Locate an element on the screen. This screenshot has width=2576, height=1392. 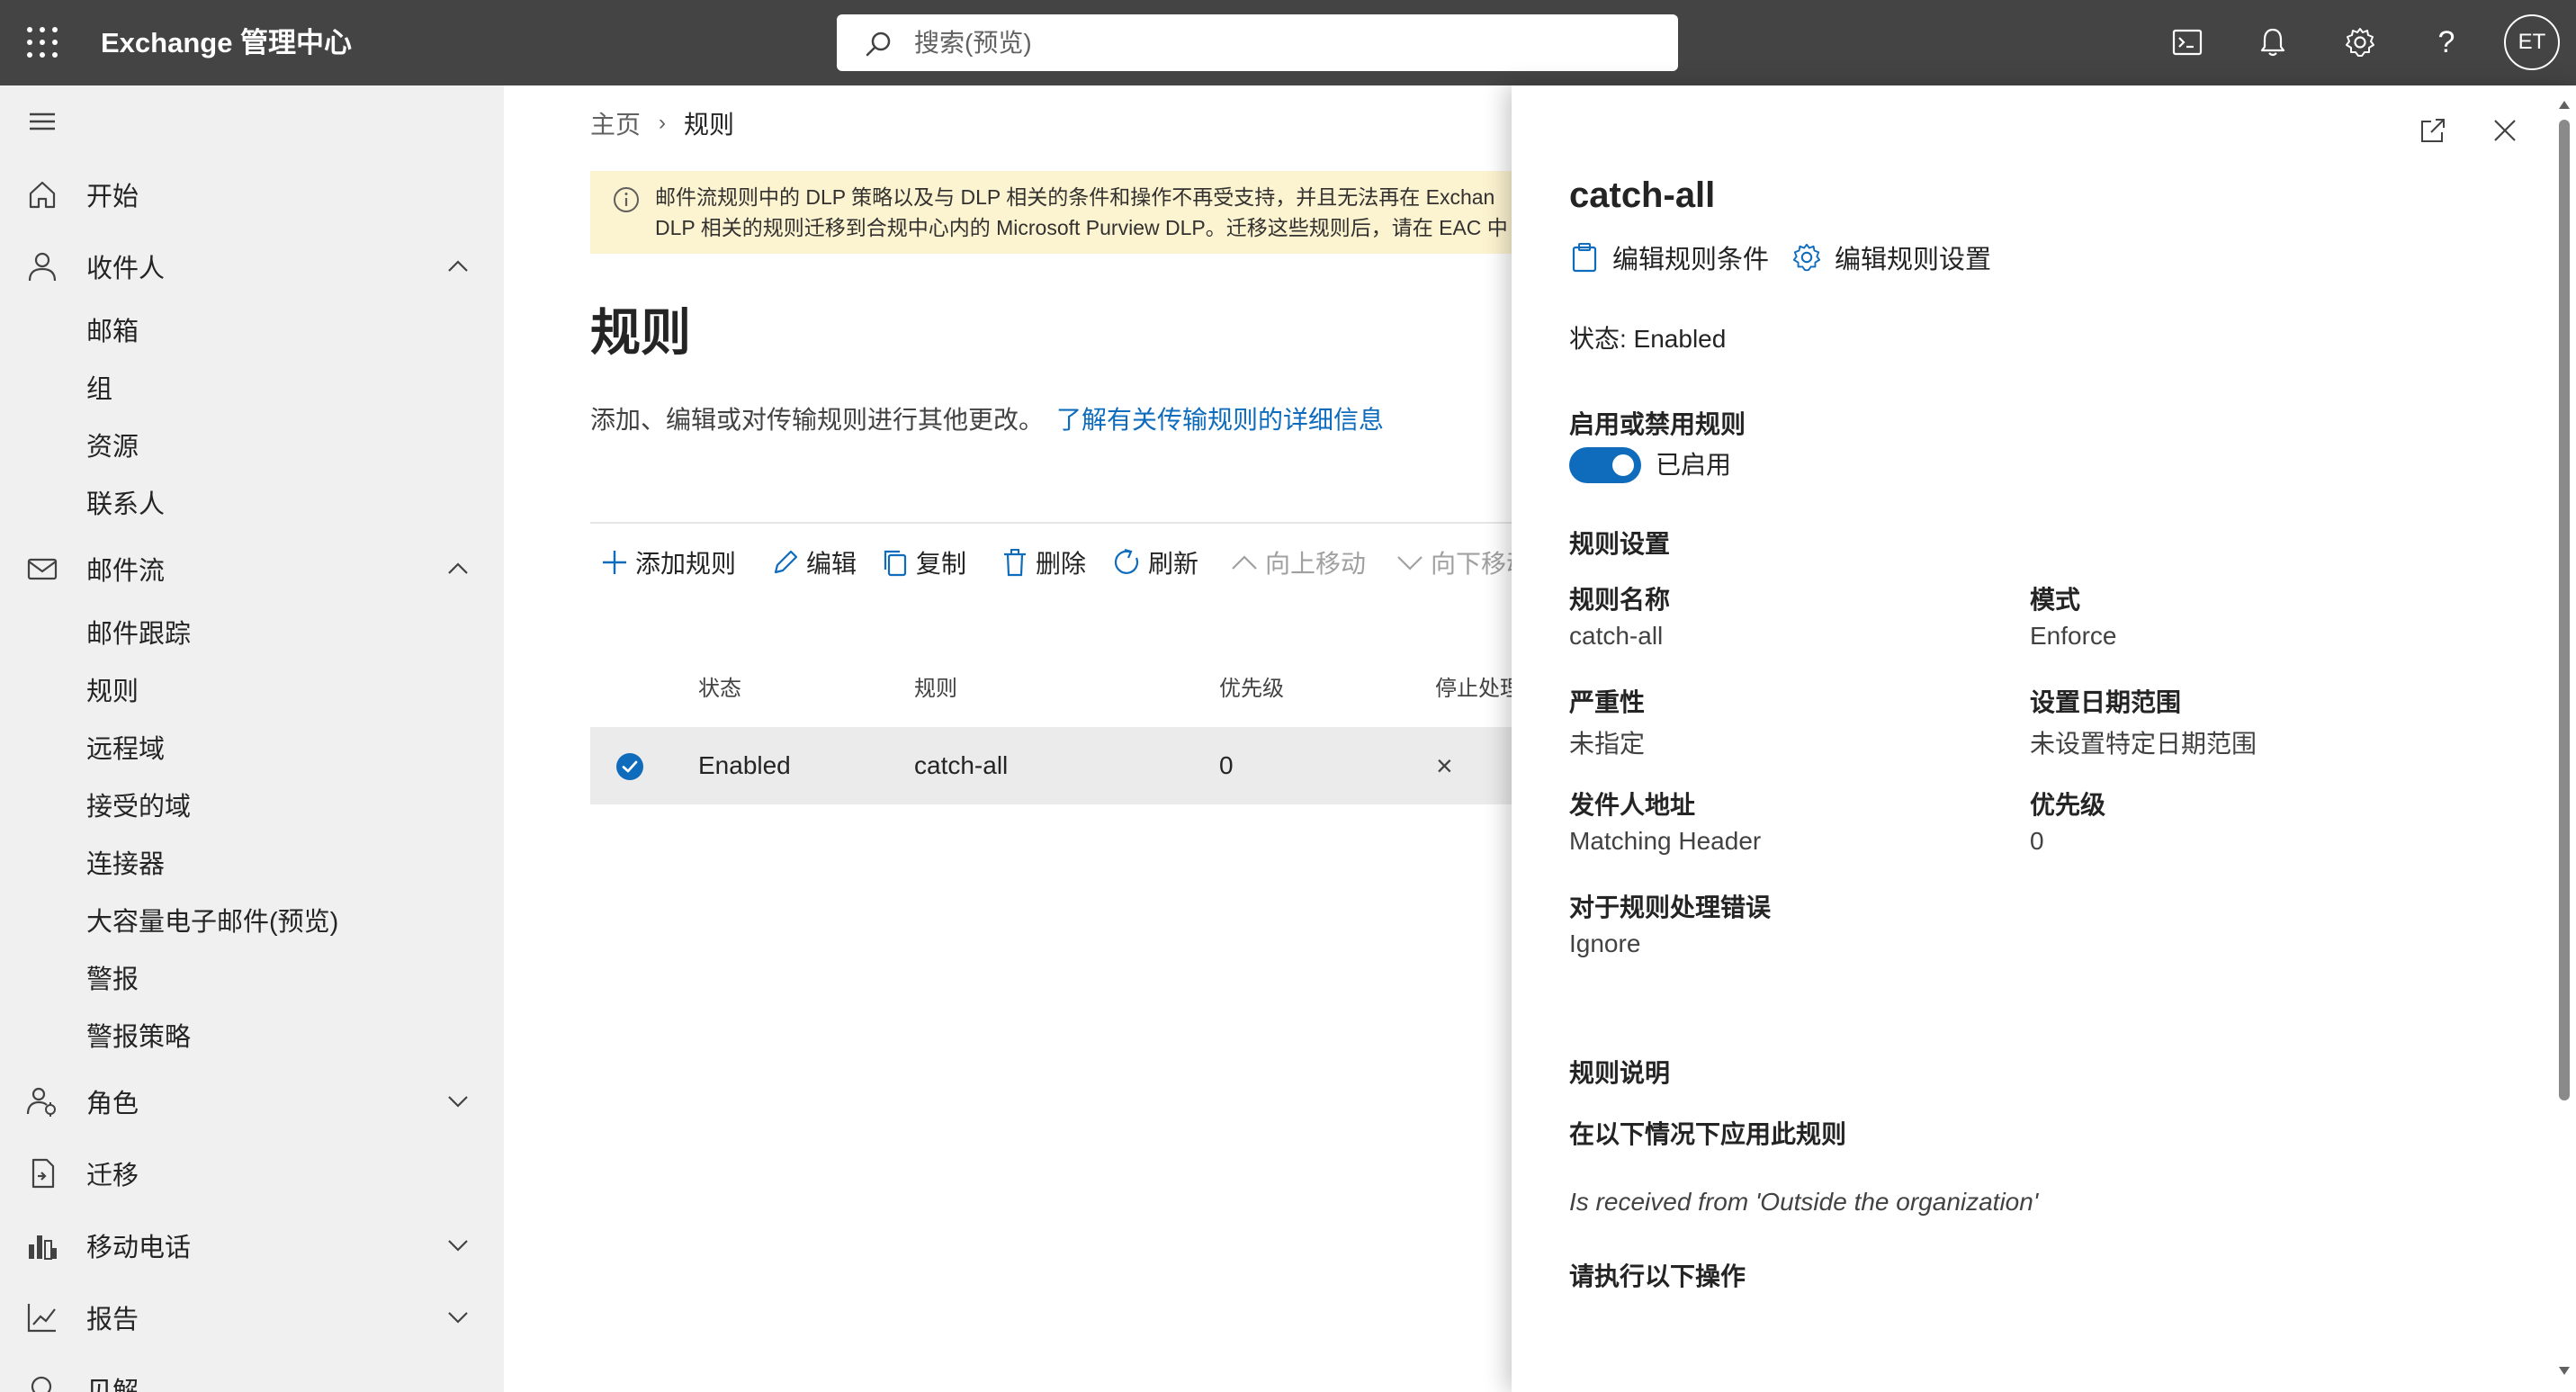
edit-button: 编辑 is located at coordinates (814, 562).